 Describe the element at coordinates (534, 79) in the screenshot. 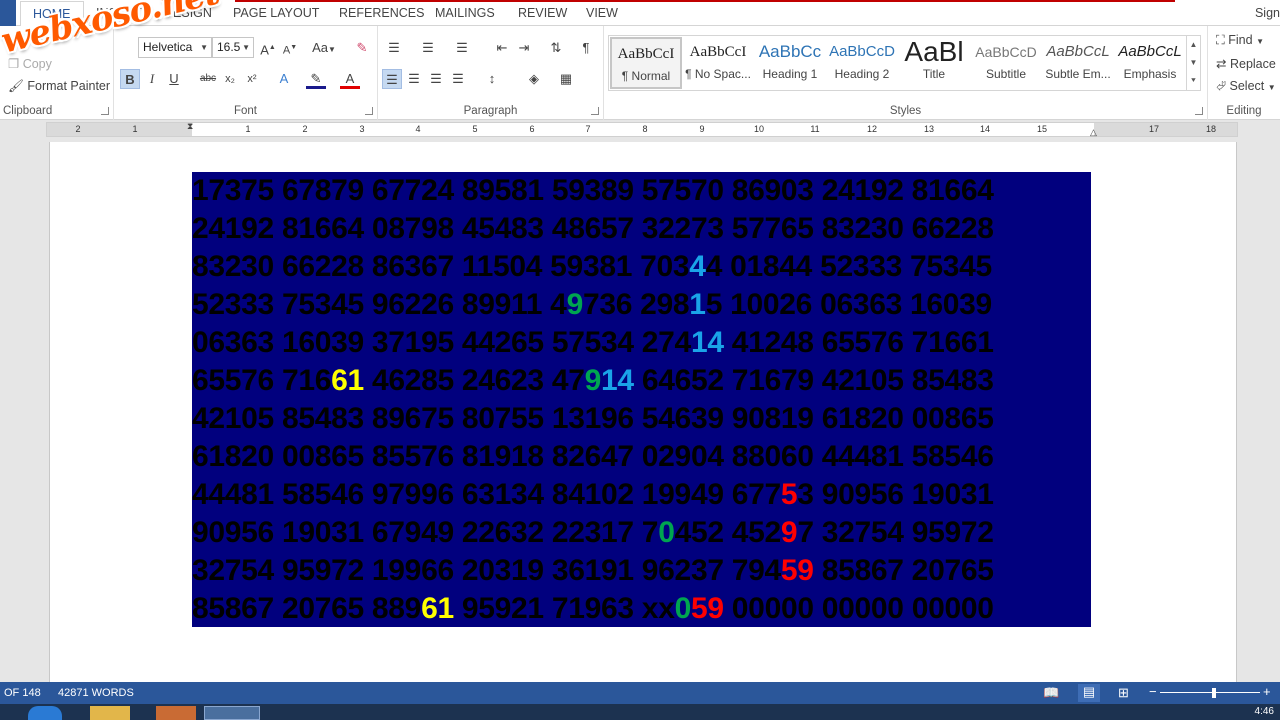

I see `shading-icon: ◈` at that location.